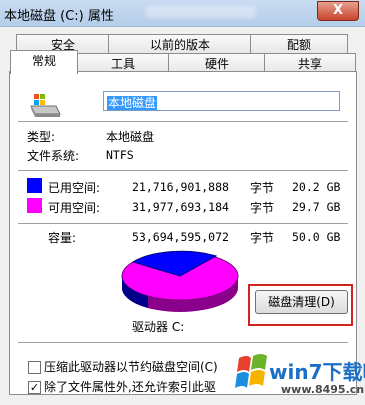 This screenshot has width=365, height=405. Describe the element at coordinates (317, 372) in the screenshot. I see `watermark-brand: win7下载吧` at that location.